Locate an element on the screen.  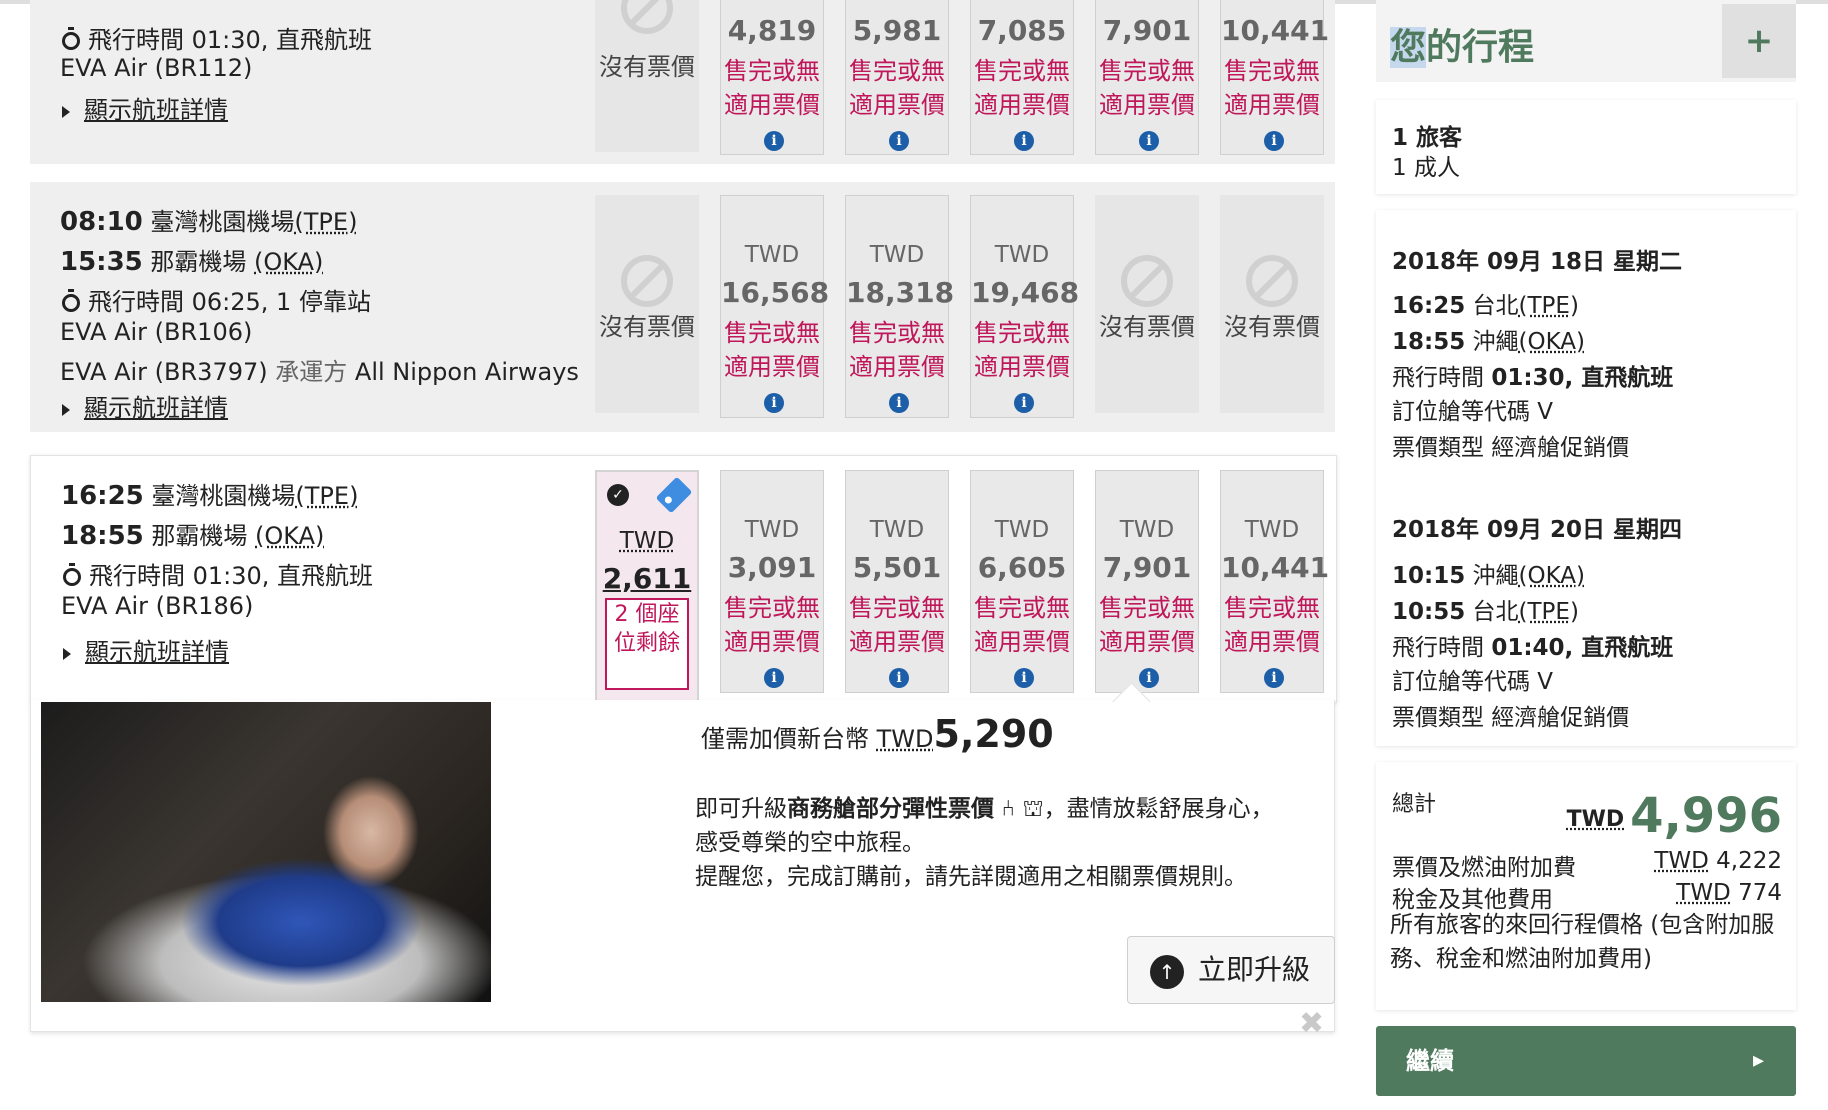
flight-carrier: EVA Air (BR186) is located at coordinates (157, 606).